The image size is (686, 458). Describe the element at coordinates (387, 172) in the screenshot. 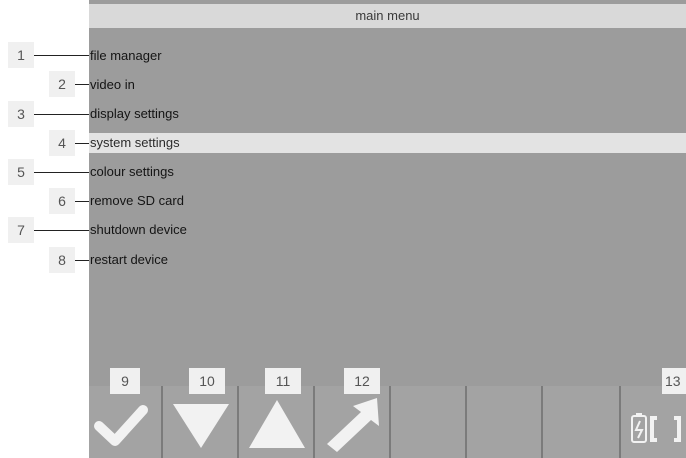

I see `menu-item-colour-settings: colour settings` at that location.